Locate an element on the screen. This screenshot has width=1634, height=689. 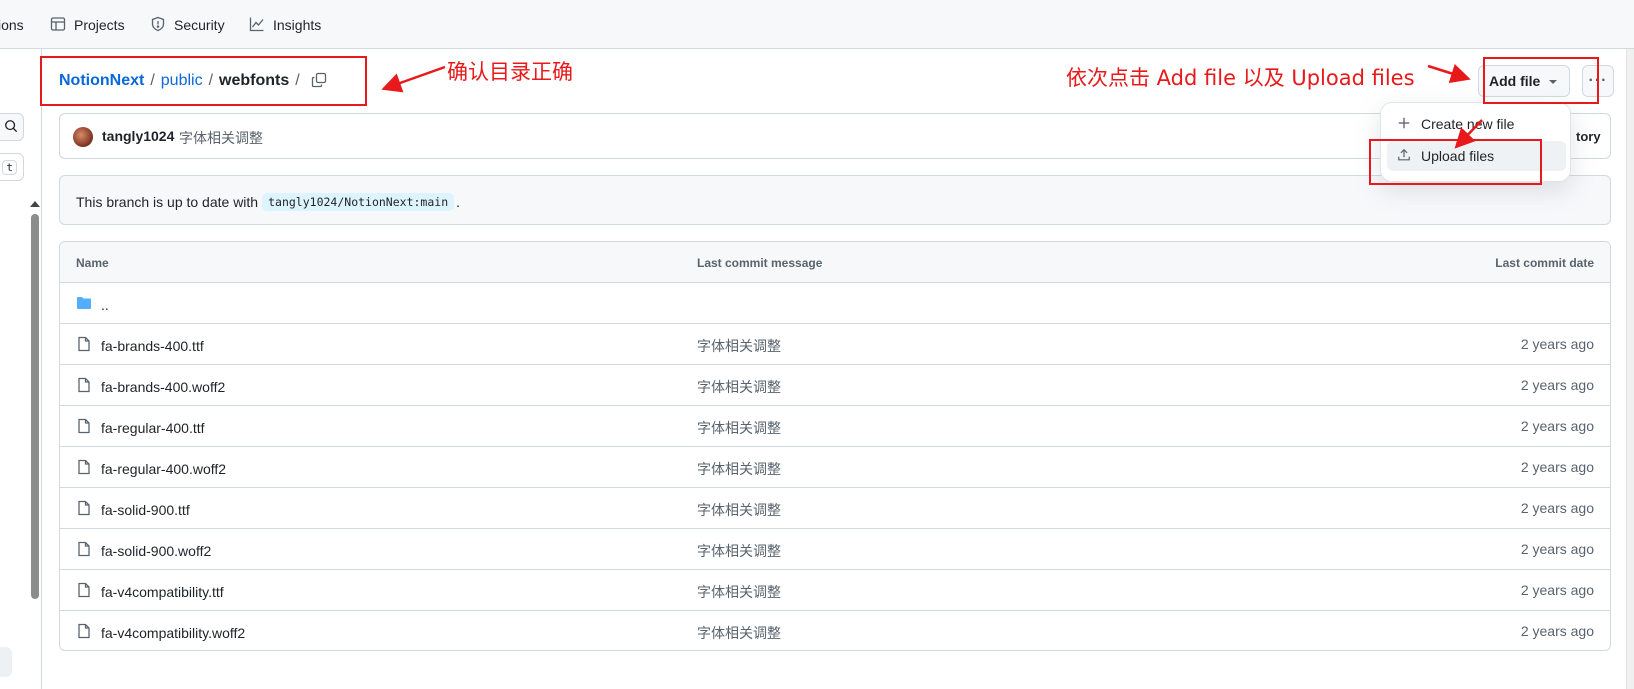
graph-icon is located at coordinates (257, 25).